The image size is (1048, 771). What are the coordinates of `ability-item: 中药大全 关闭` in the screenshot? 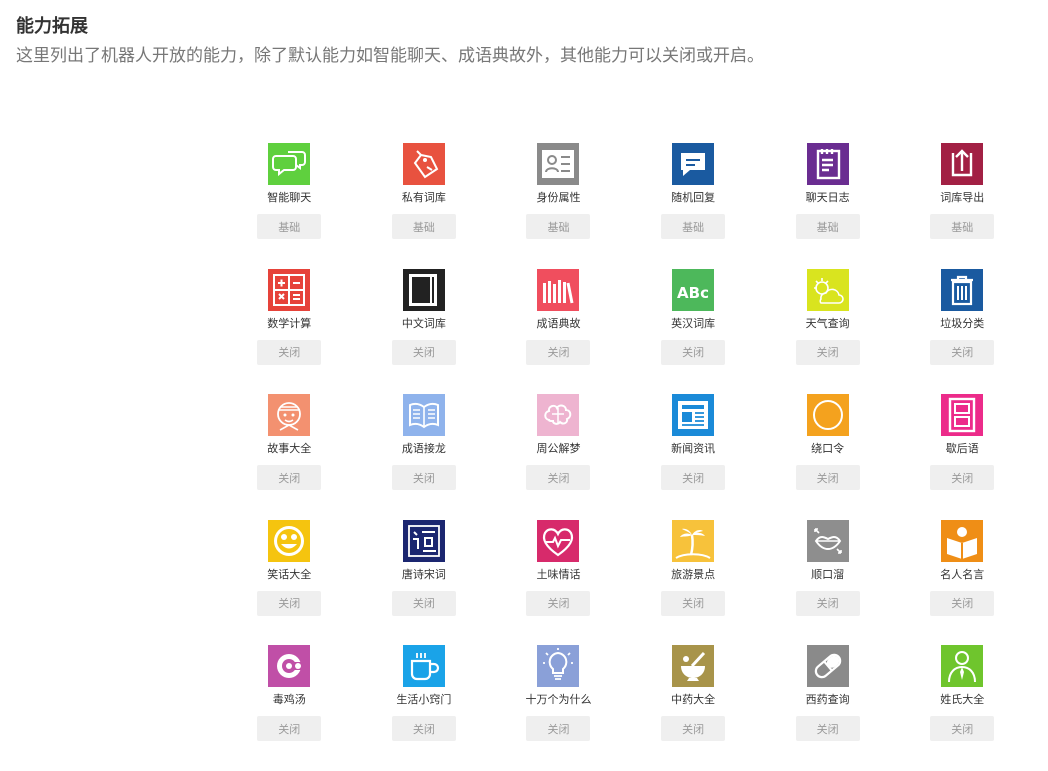 It's located at (693, 708).